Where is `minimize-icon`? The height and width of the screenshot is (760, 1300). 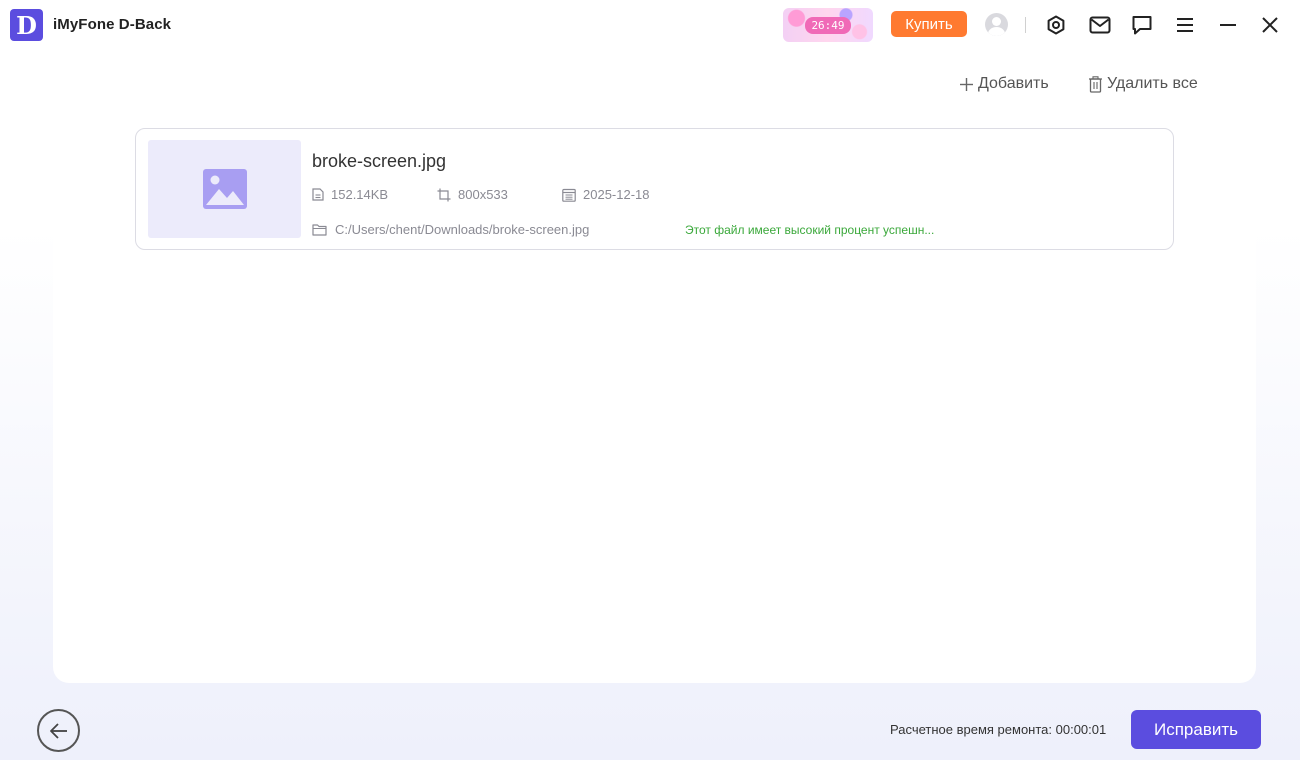
minimize-icon is located at coordinates (1228, 25).